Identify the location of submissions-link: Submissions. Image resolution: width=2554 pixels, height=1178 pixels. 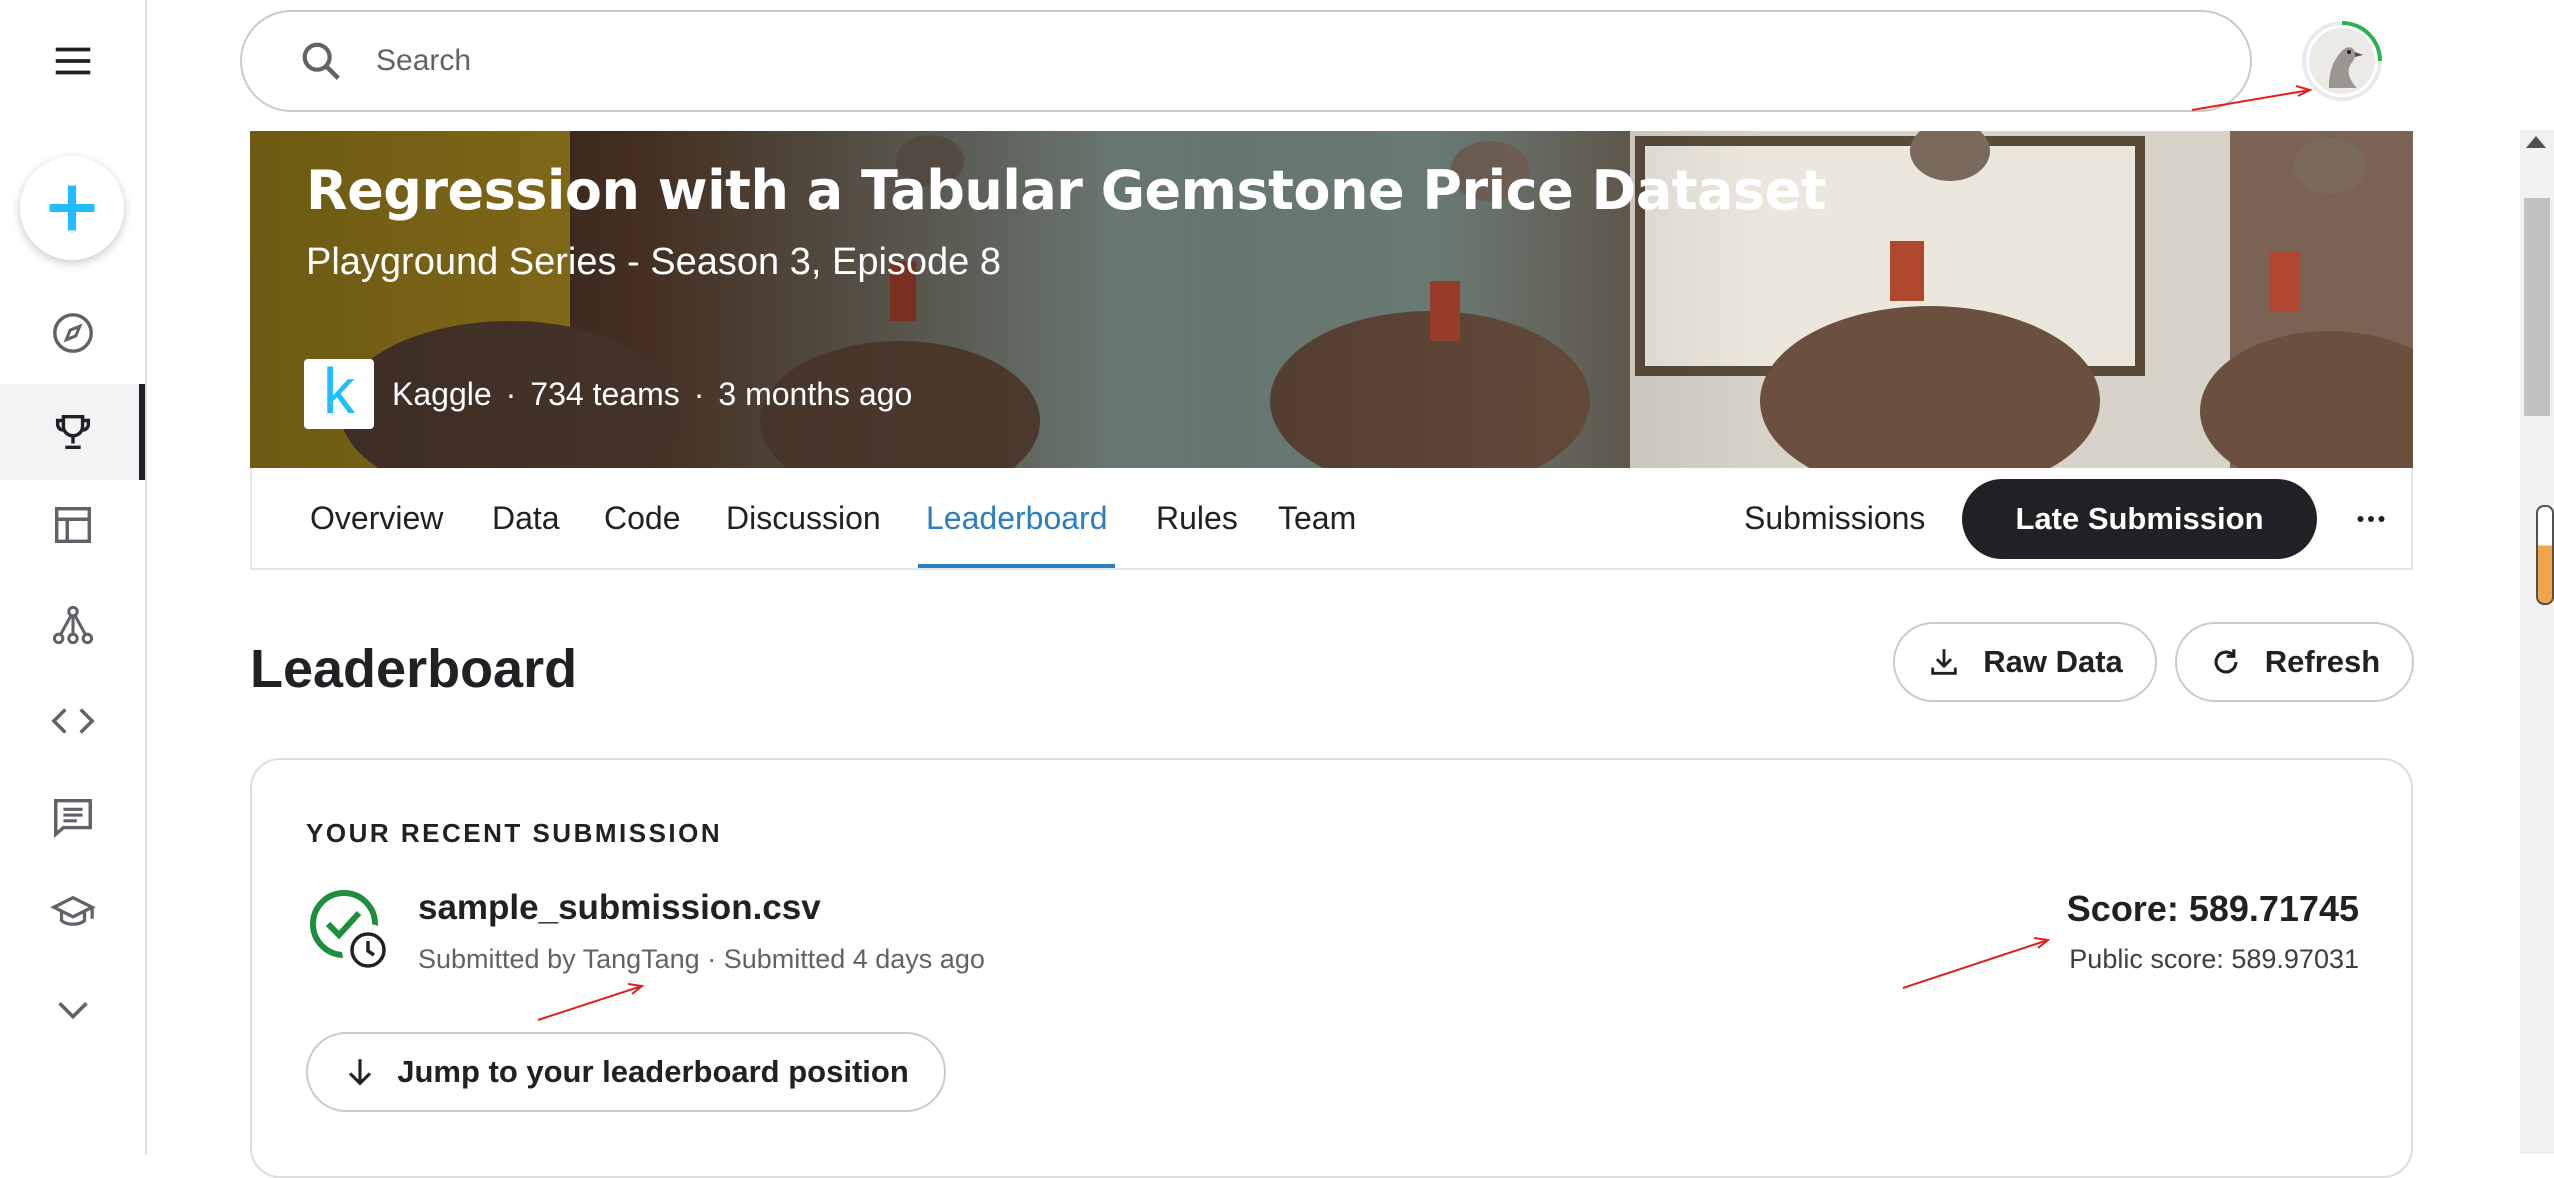
(1834, 518).